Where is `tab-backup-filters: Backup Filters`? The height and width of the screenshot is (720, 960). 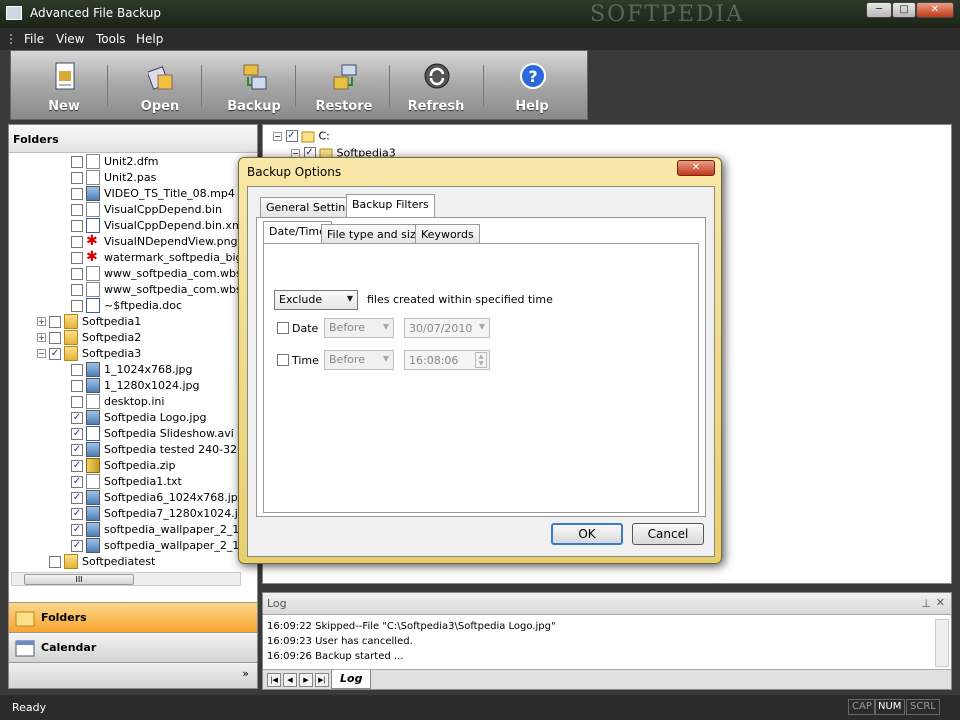
tab-backup-filters: Backup Filters is located at coordinates (390, 205).